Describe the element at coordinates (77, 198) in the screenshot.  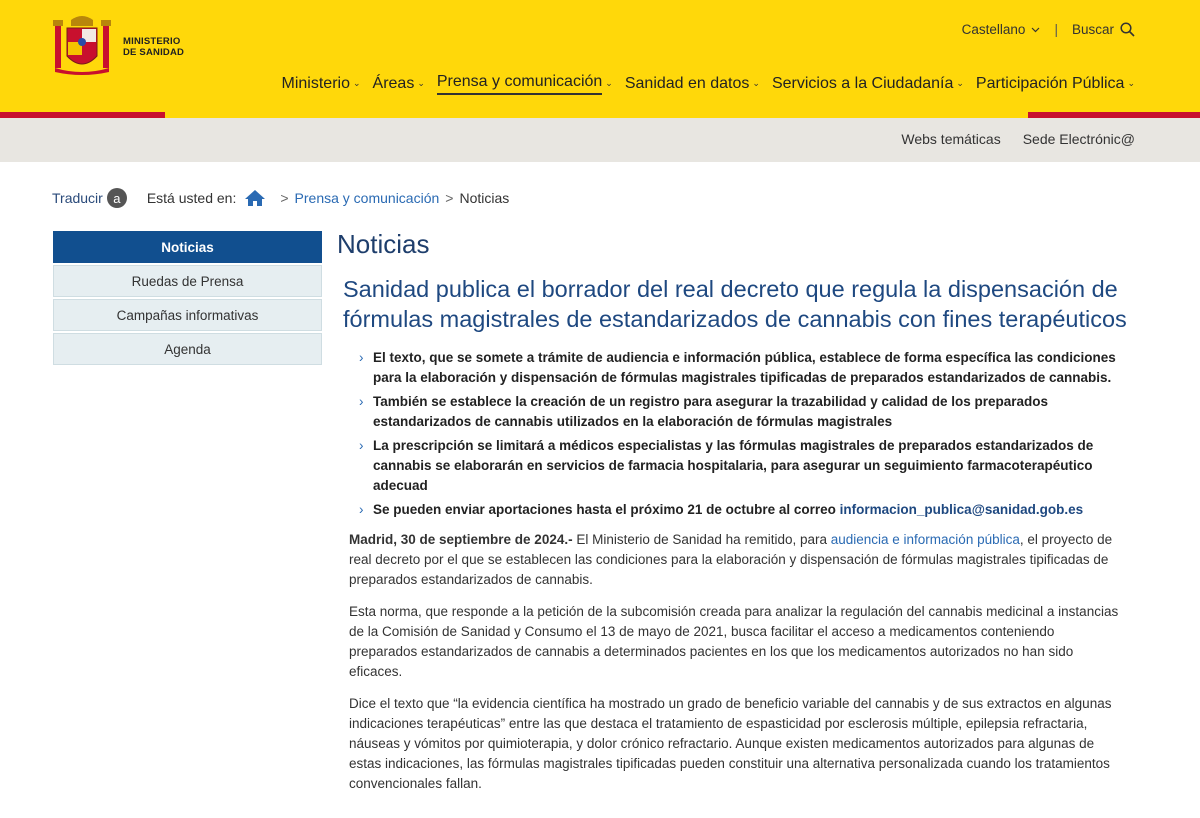
I see `translate-label: Traducir` at that location.